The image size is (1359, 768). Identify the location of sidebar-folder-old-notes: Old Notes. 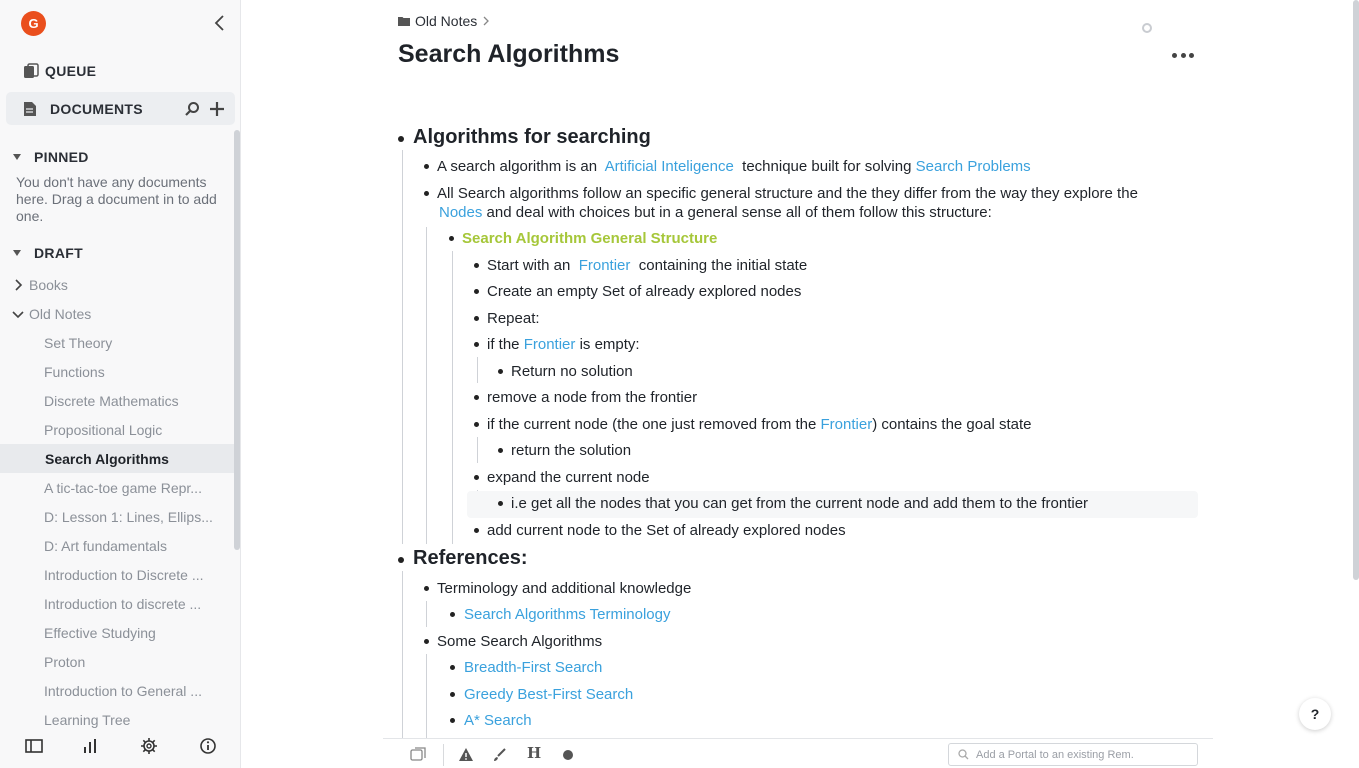
(117, 313).